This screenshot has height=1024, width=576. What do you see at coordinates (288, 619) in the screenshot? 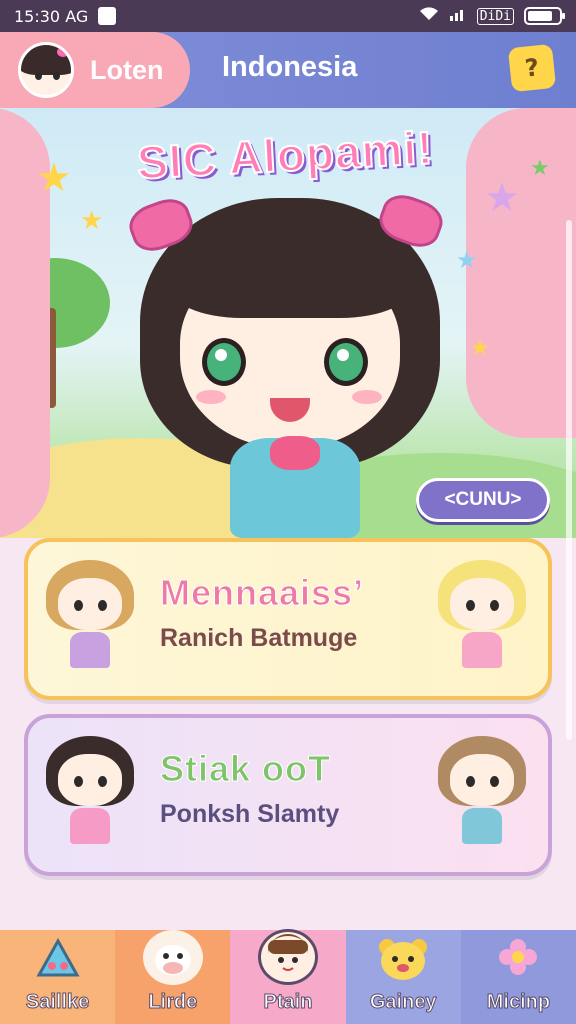
I see `mode-card-1: Mennaaiss’ Ranich Batmuge` at bounding box center [288, 619].